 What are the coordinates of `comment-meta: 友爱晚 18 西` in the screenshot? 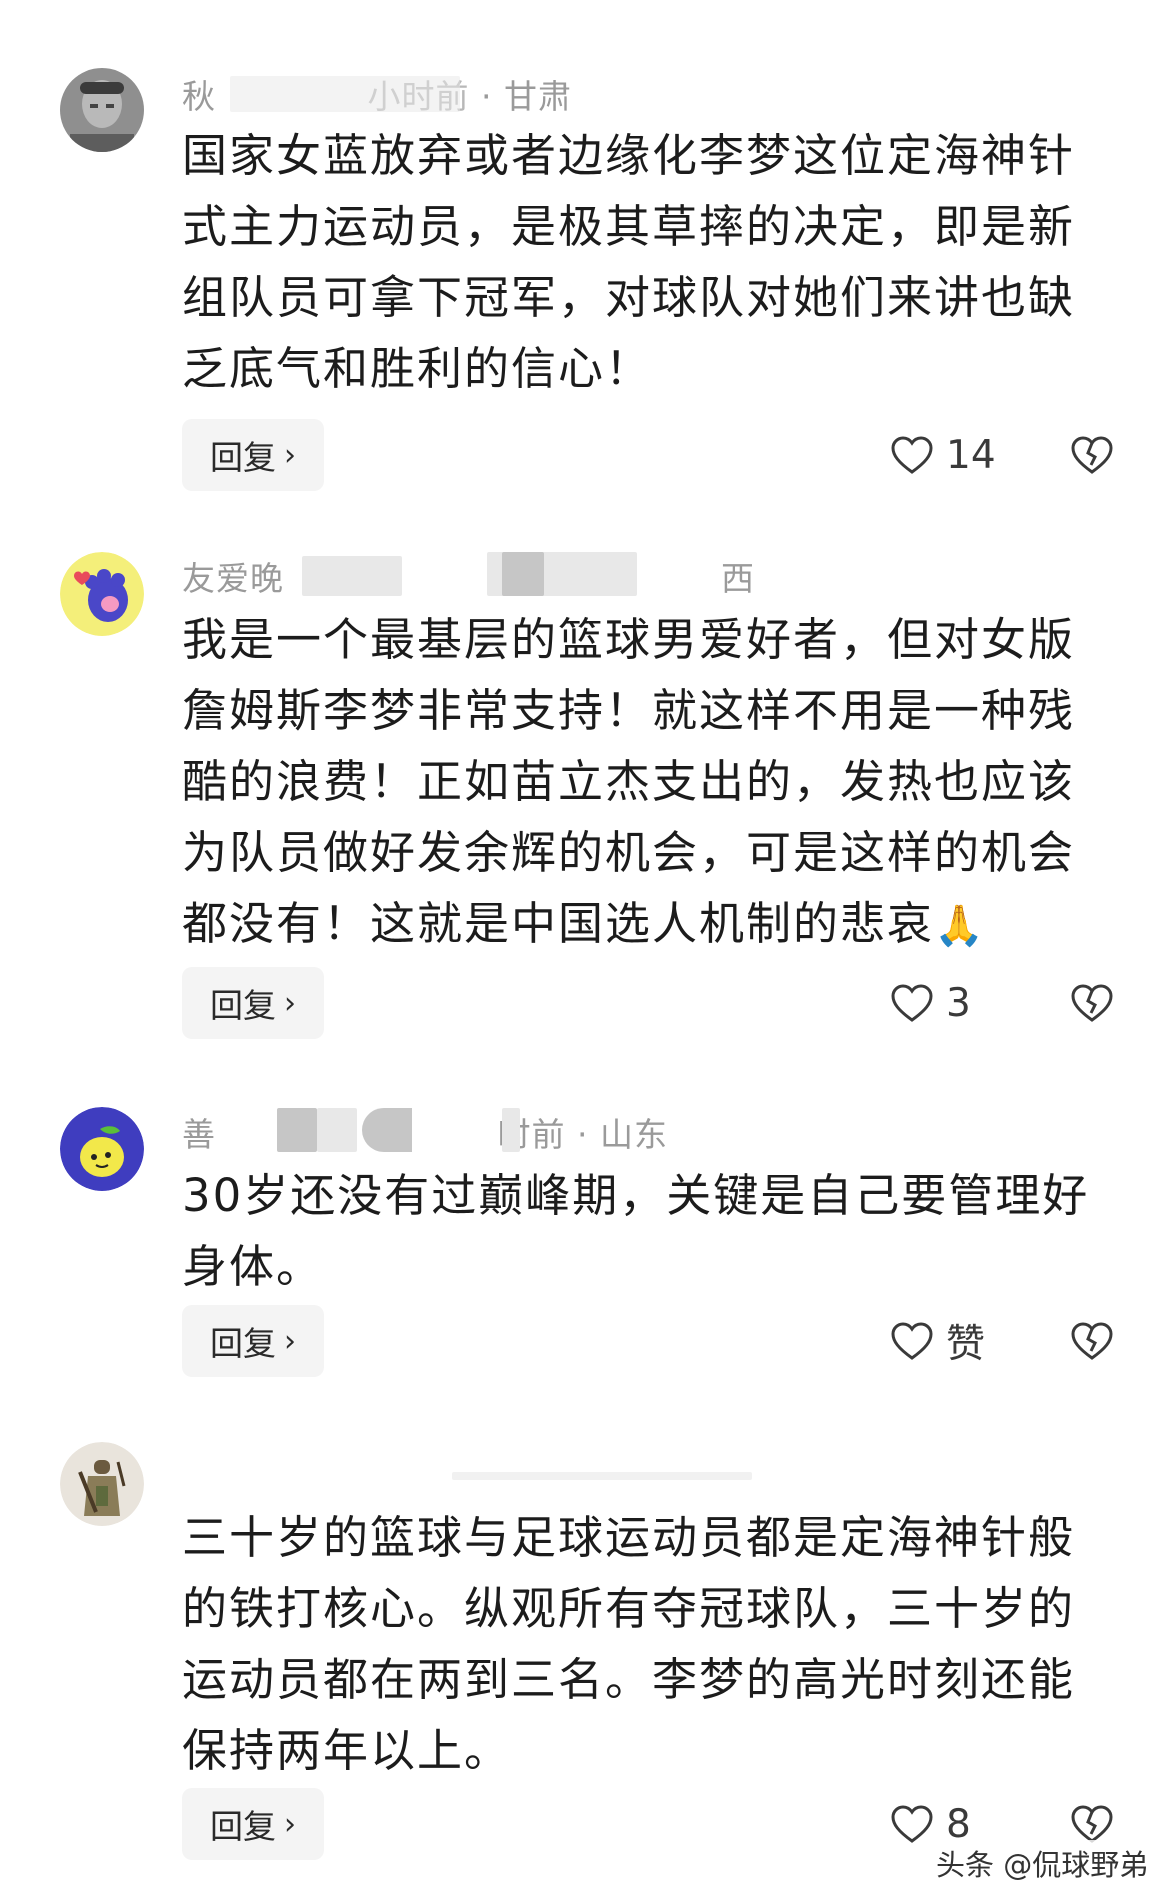 It's located at (468, 576).